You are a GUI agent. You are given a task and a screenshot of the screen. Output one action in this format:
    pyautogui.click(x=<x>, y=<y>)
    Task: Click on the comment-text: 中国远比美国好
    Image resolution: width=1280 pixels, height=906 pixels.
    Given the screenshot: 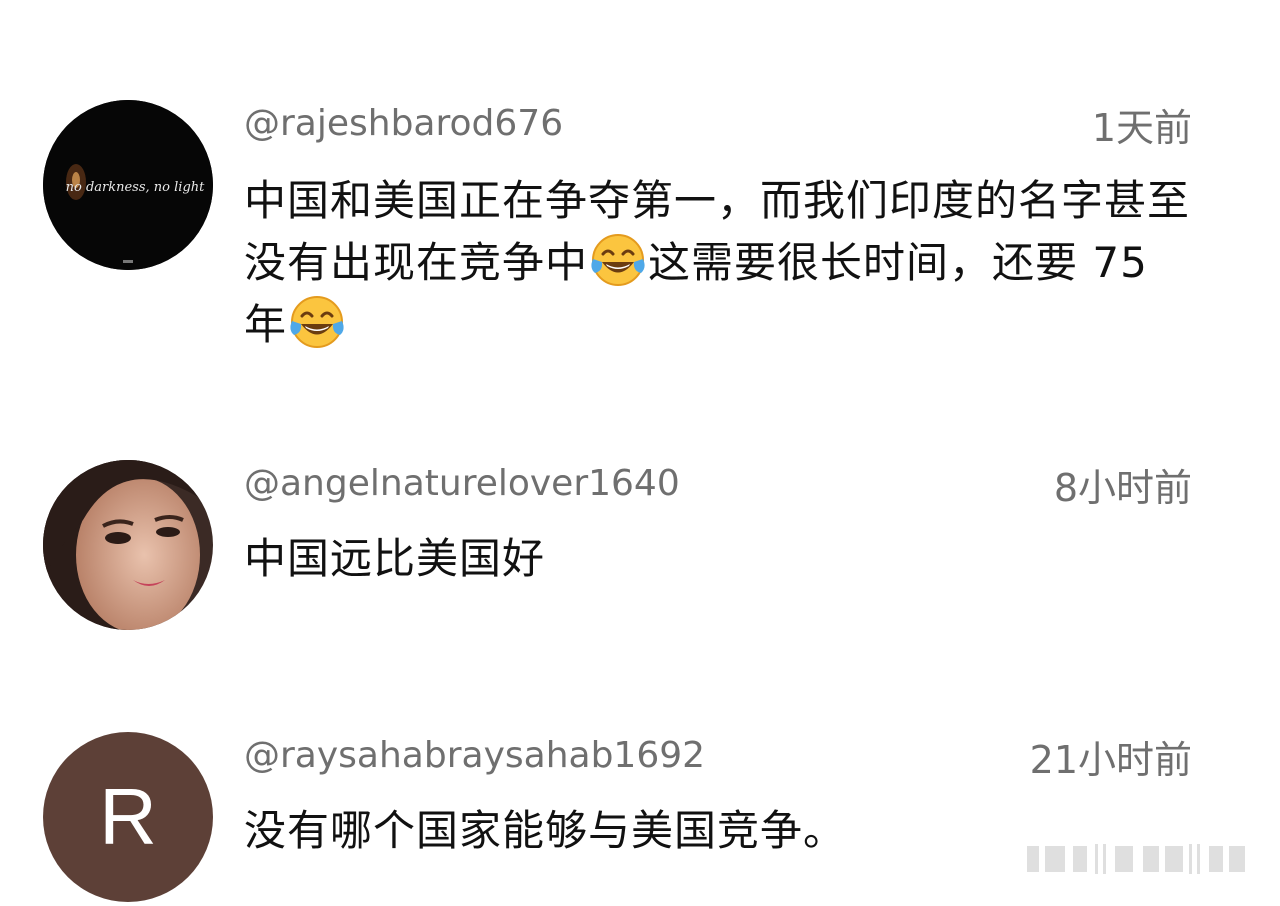 What is the action you would take?
    pyautogui.click(x=395, y=558)
    